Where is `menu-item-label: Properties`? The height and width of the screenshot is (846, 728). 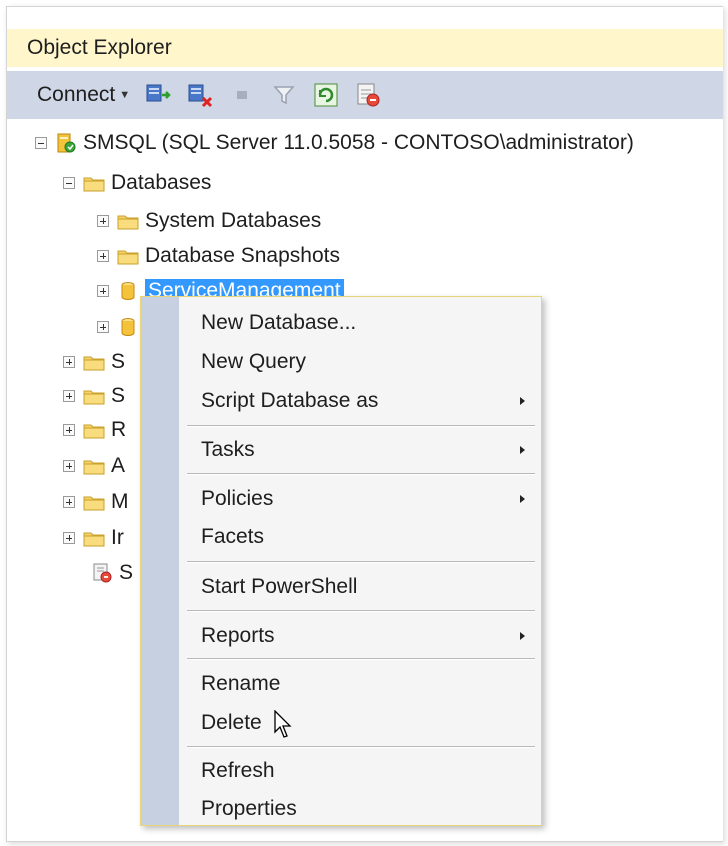
menu-item-label: Properties is located at coordinates (249, 808).